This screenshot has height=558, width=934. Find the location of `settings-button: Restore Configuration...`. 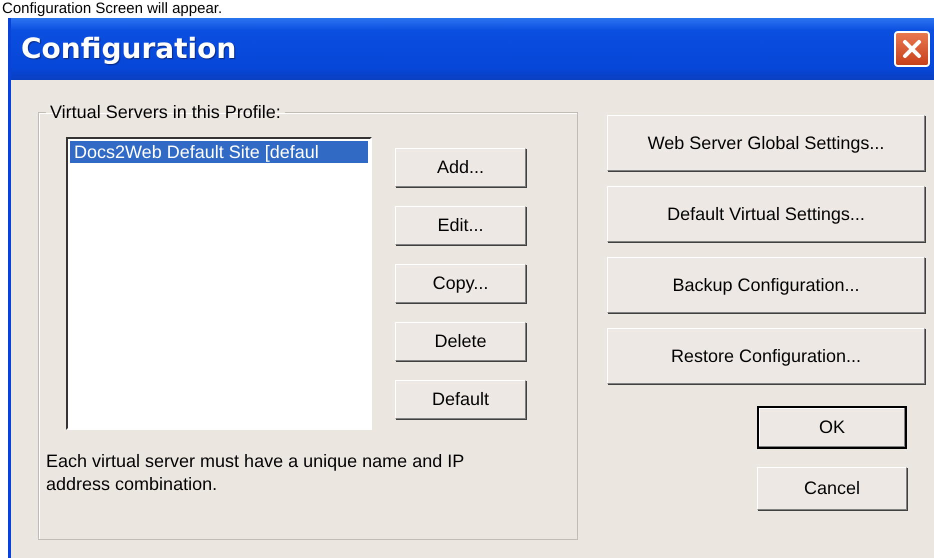

settings-button: Restore Configuration... is located at coordinates (766, 356).